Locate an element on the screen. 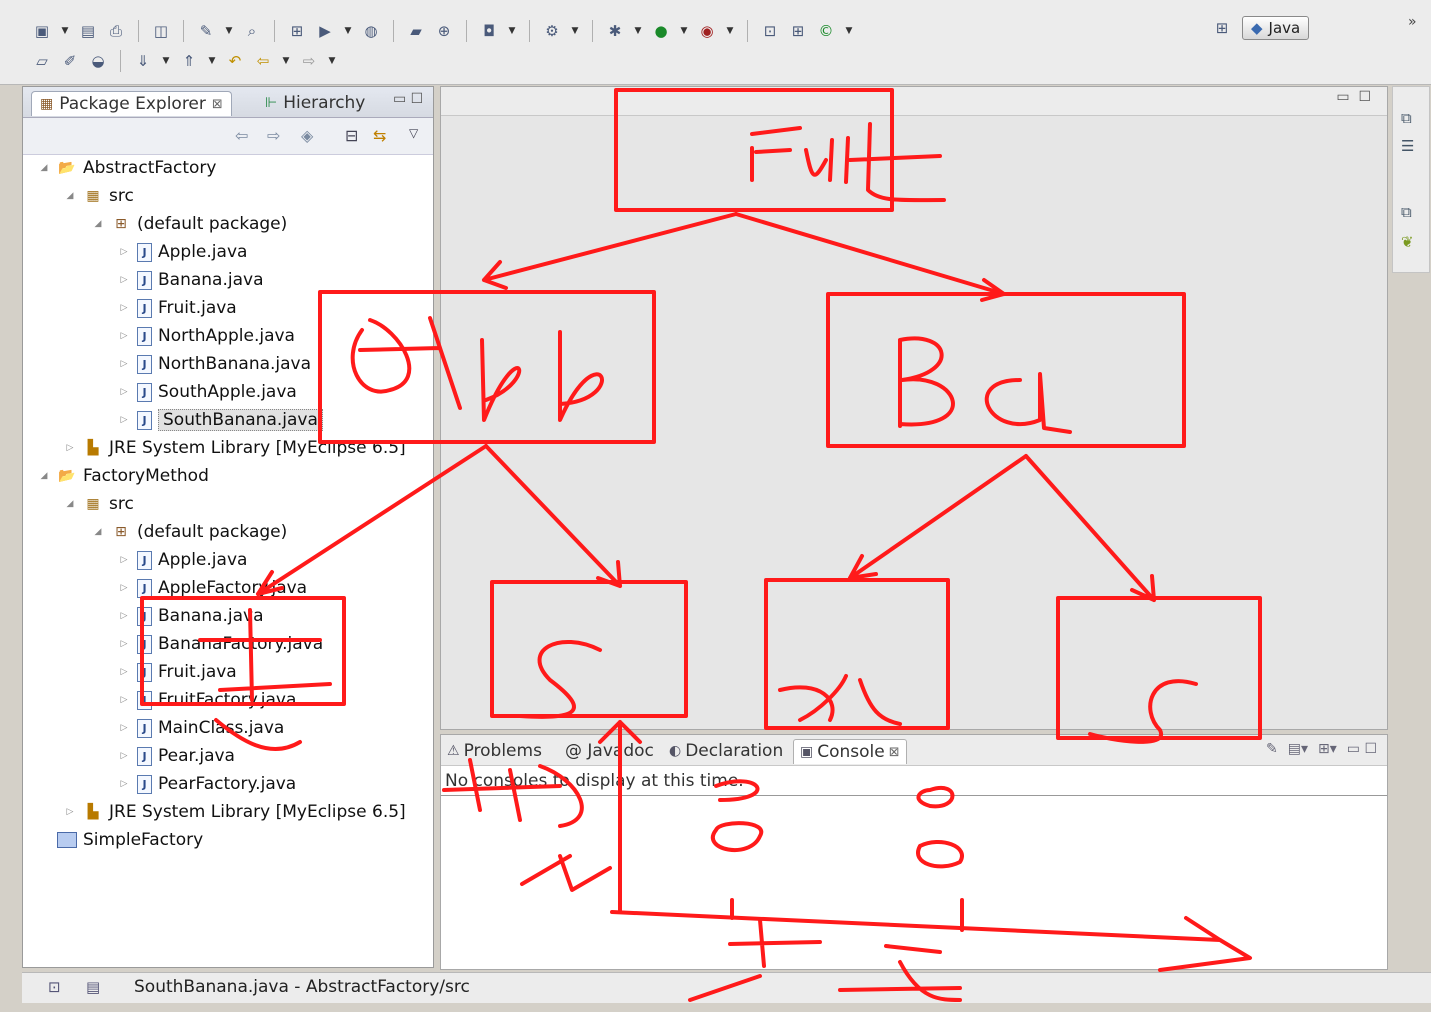 This screenshot has height=1012, width=1431. prev-annotation-icon: ⇑ is located at coordinates (189, 61).